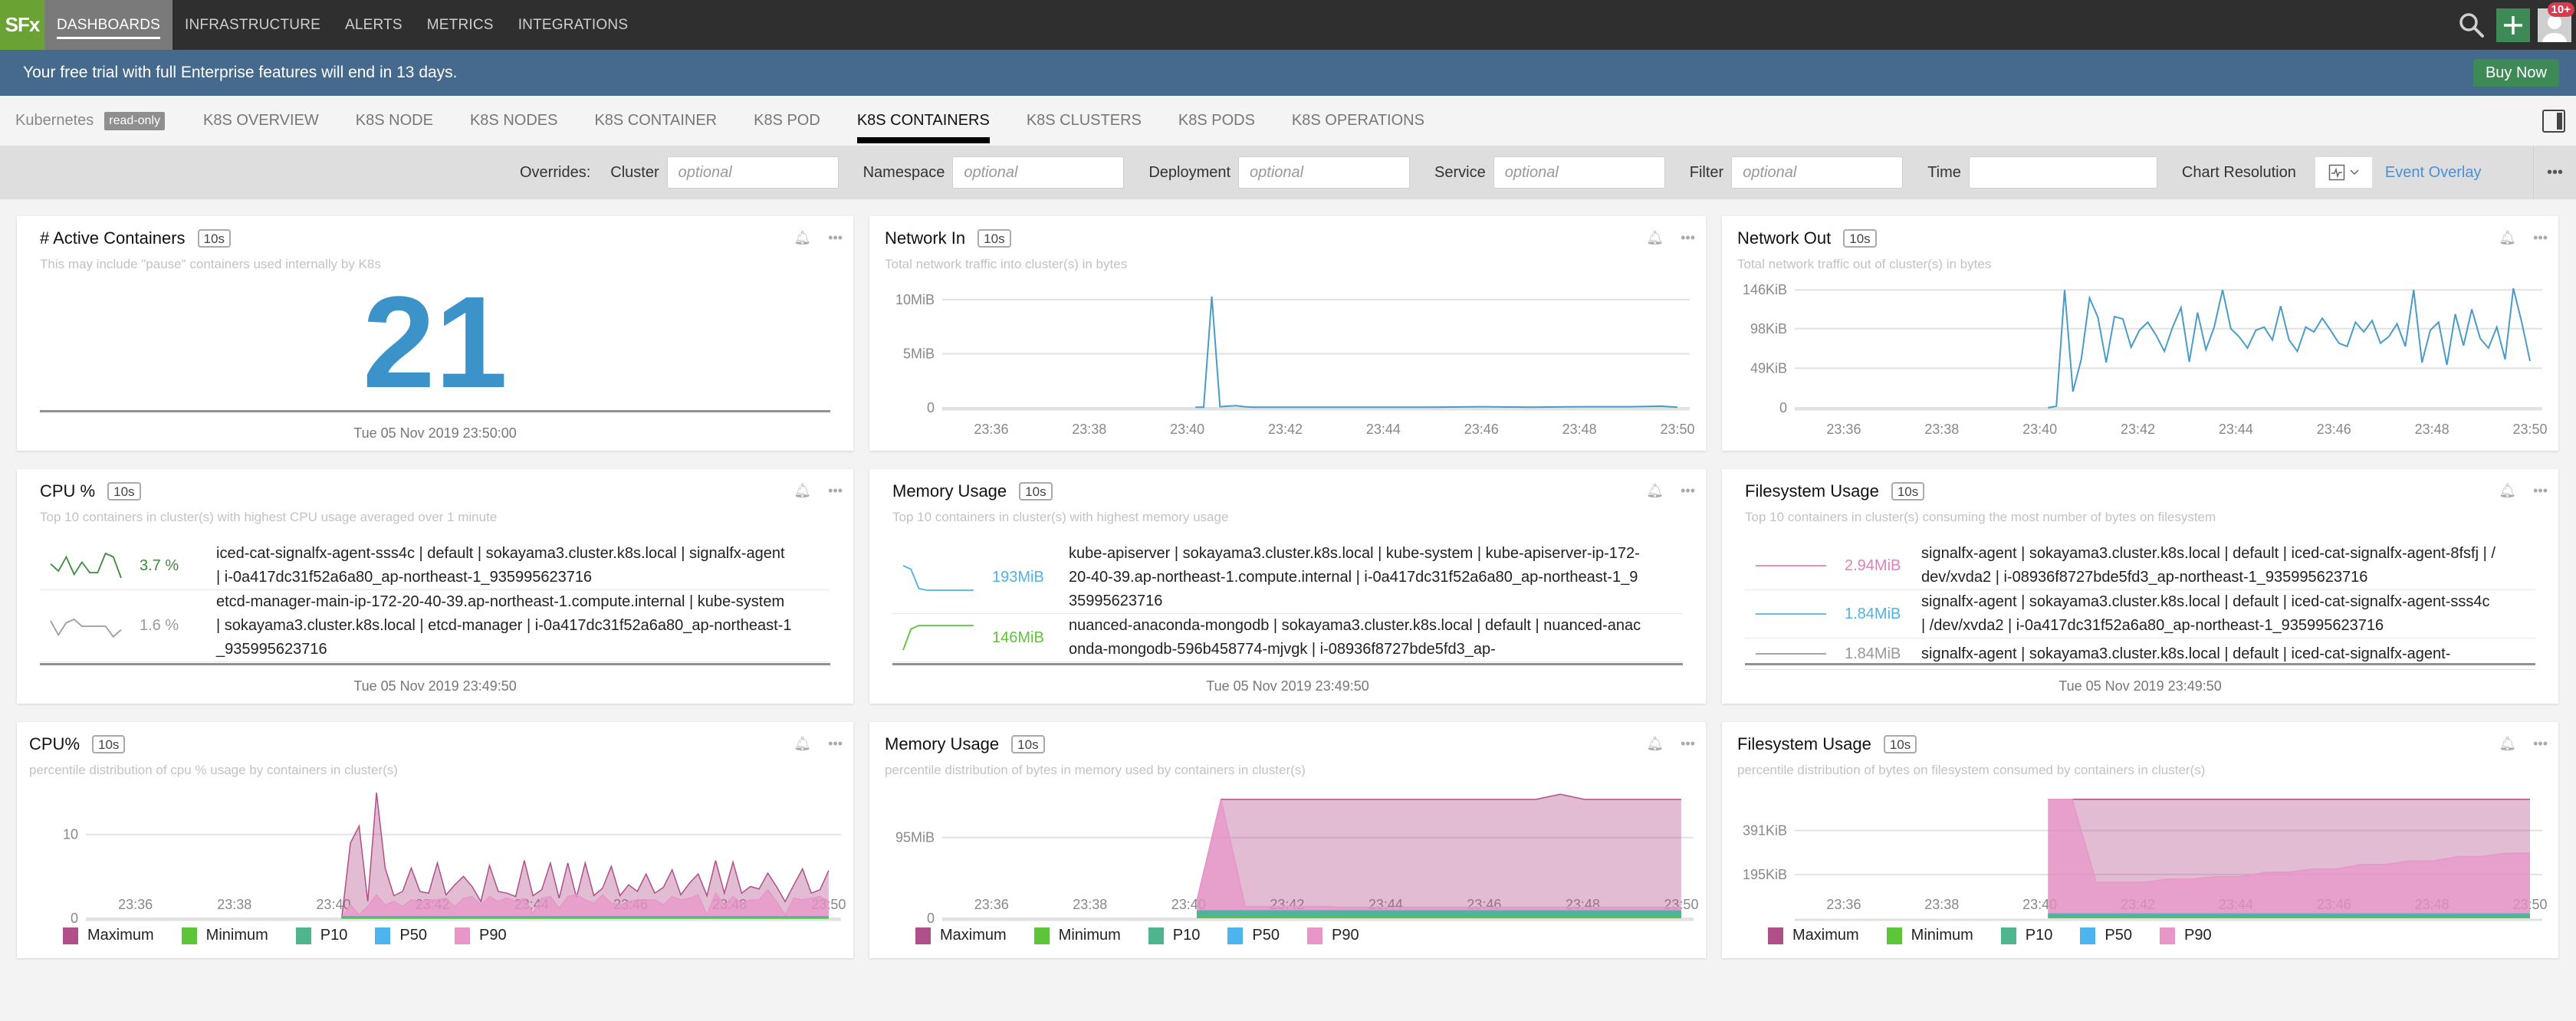 This screenshot has width=2576, height=1021. I want to click on nav-alerts: ALERTS, so click(374, 25).